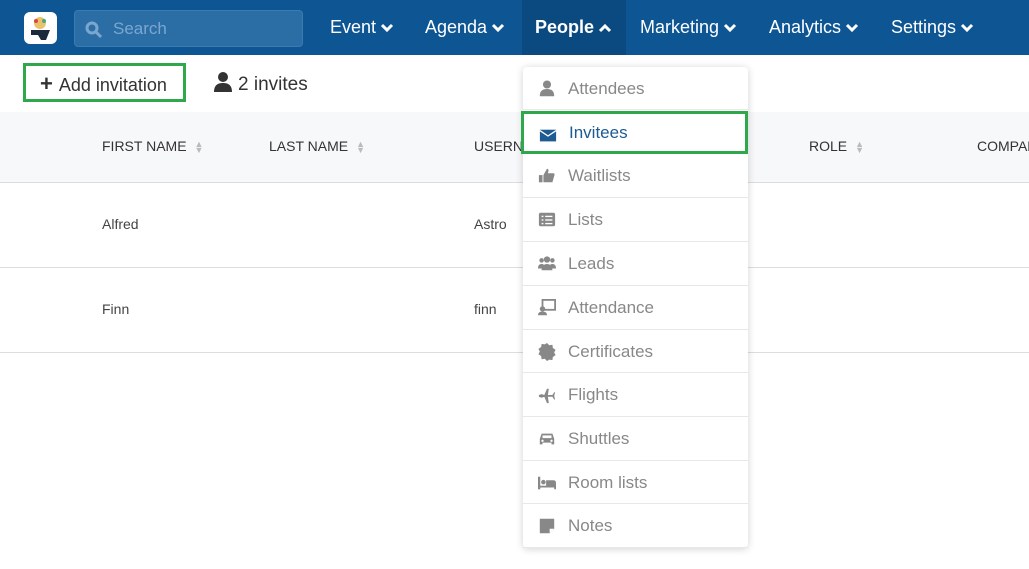  Describe the element at coordinates (605, 28) in the screenshot. I see `chevron-up-icon` at that location.